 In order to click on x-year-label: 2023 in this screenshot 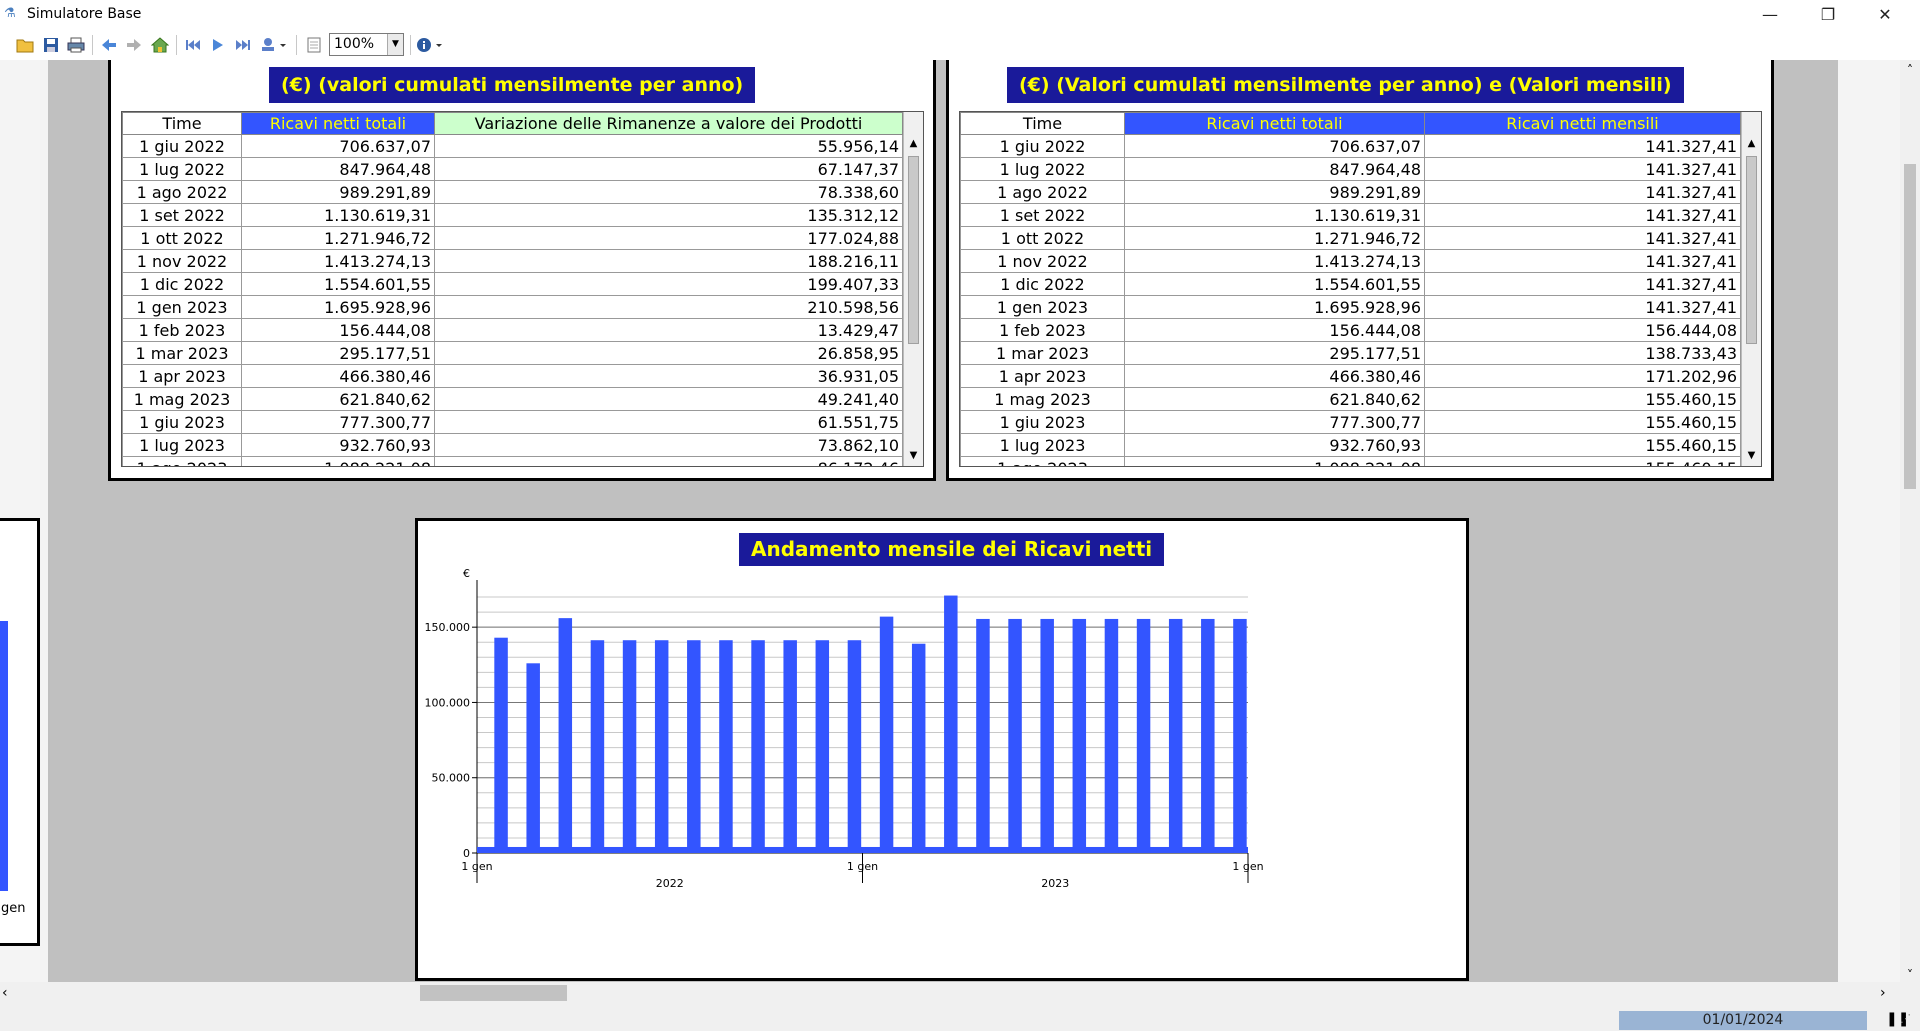, I will do `click(1055, 883)`.